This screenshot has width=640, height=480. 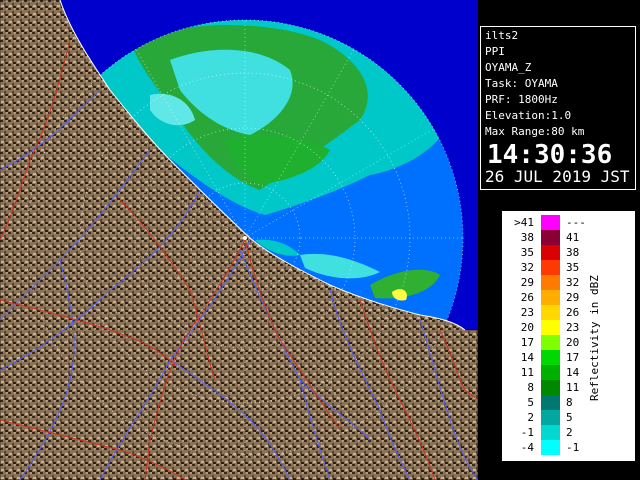 I want to click on legend-row: 25, so click(x=568, y=417).